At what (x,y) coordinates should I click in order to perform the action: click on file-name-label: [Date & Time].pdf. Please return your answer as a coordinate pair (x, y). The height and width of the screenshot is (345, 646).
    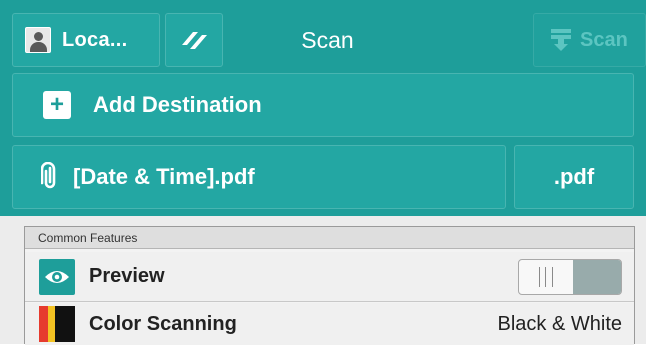
    Looking at the image, I should click on (164, 176).